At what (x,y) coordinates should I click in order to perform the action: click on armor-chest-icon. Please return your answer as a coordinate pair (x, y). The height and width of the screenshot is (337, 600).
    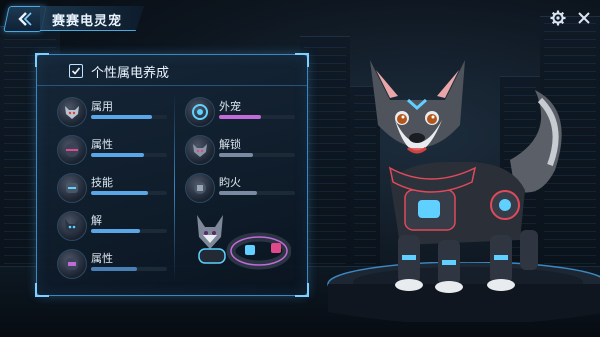
    Looking at the image, I should click on (72, 264).